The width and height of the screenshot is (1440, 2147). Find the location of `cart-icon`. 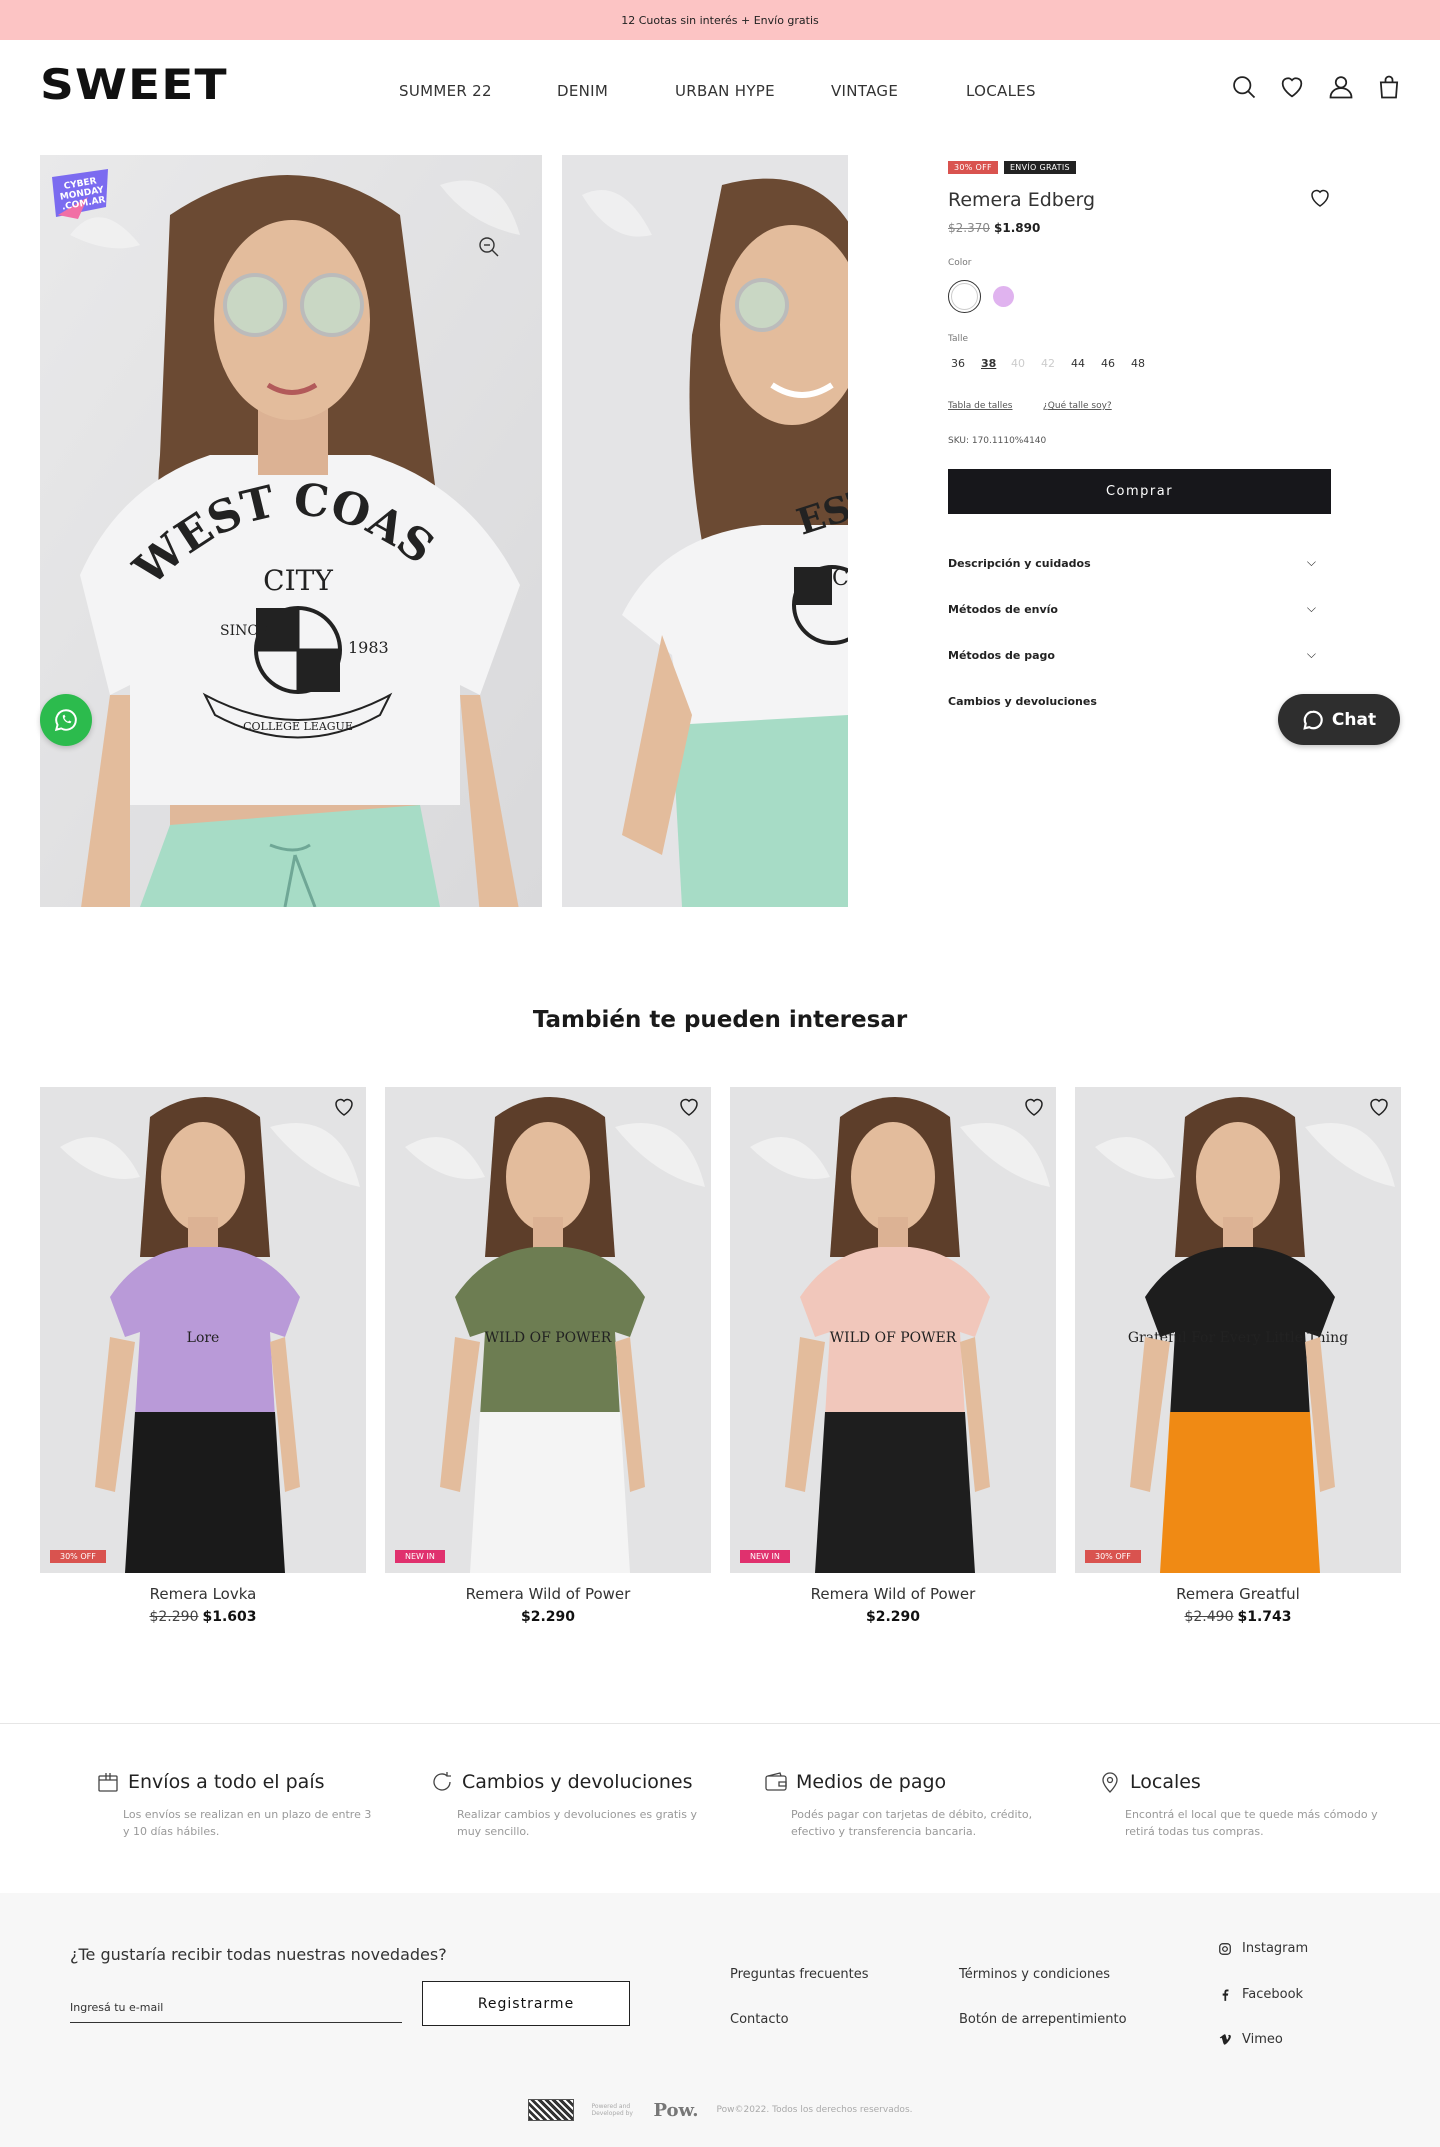

cart-icon is located at coordinates (1389, 87).